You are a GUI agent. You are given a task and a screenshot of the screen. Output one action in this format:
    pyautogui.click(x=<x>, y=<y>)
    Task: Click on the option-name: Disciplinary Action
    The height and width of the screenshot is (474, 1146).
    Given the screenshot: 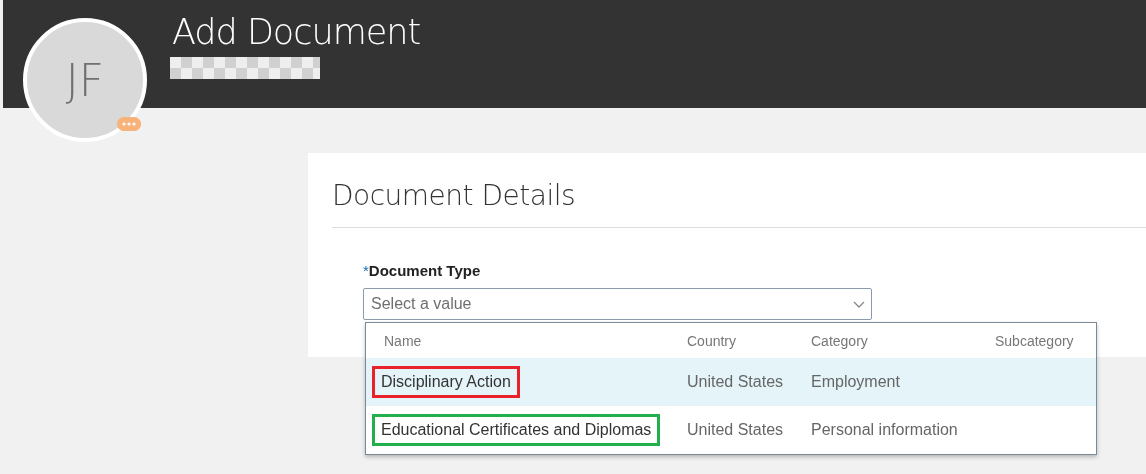 What is the action you would take?
    pyautogui.click(x=446, y=382)
    